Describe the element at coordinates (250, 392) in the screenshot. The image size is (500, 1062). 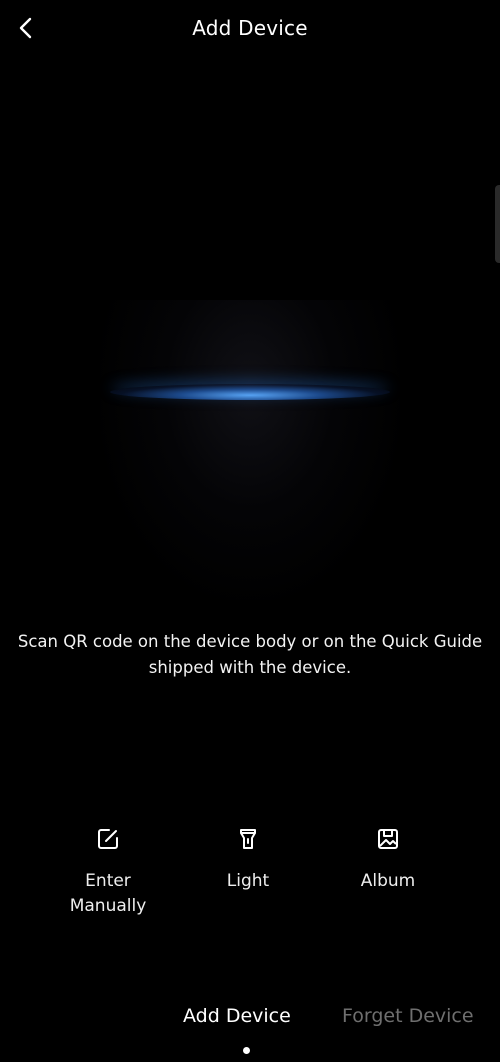
I see `scan-line` at that location.